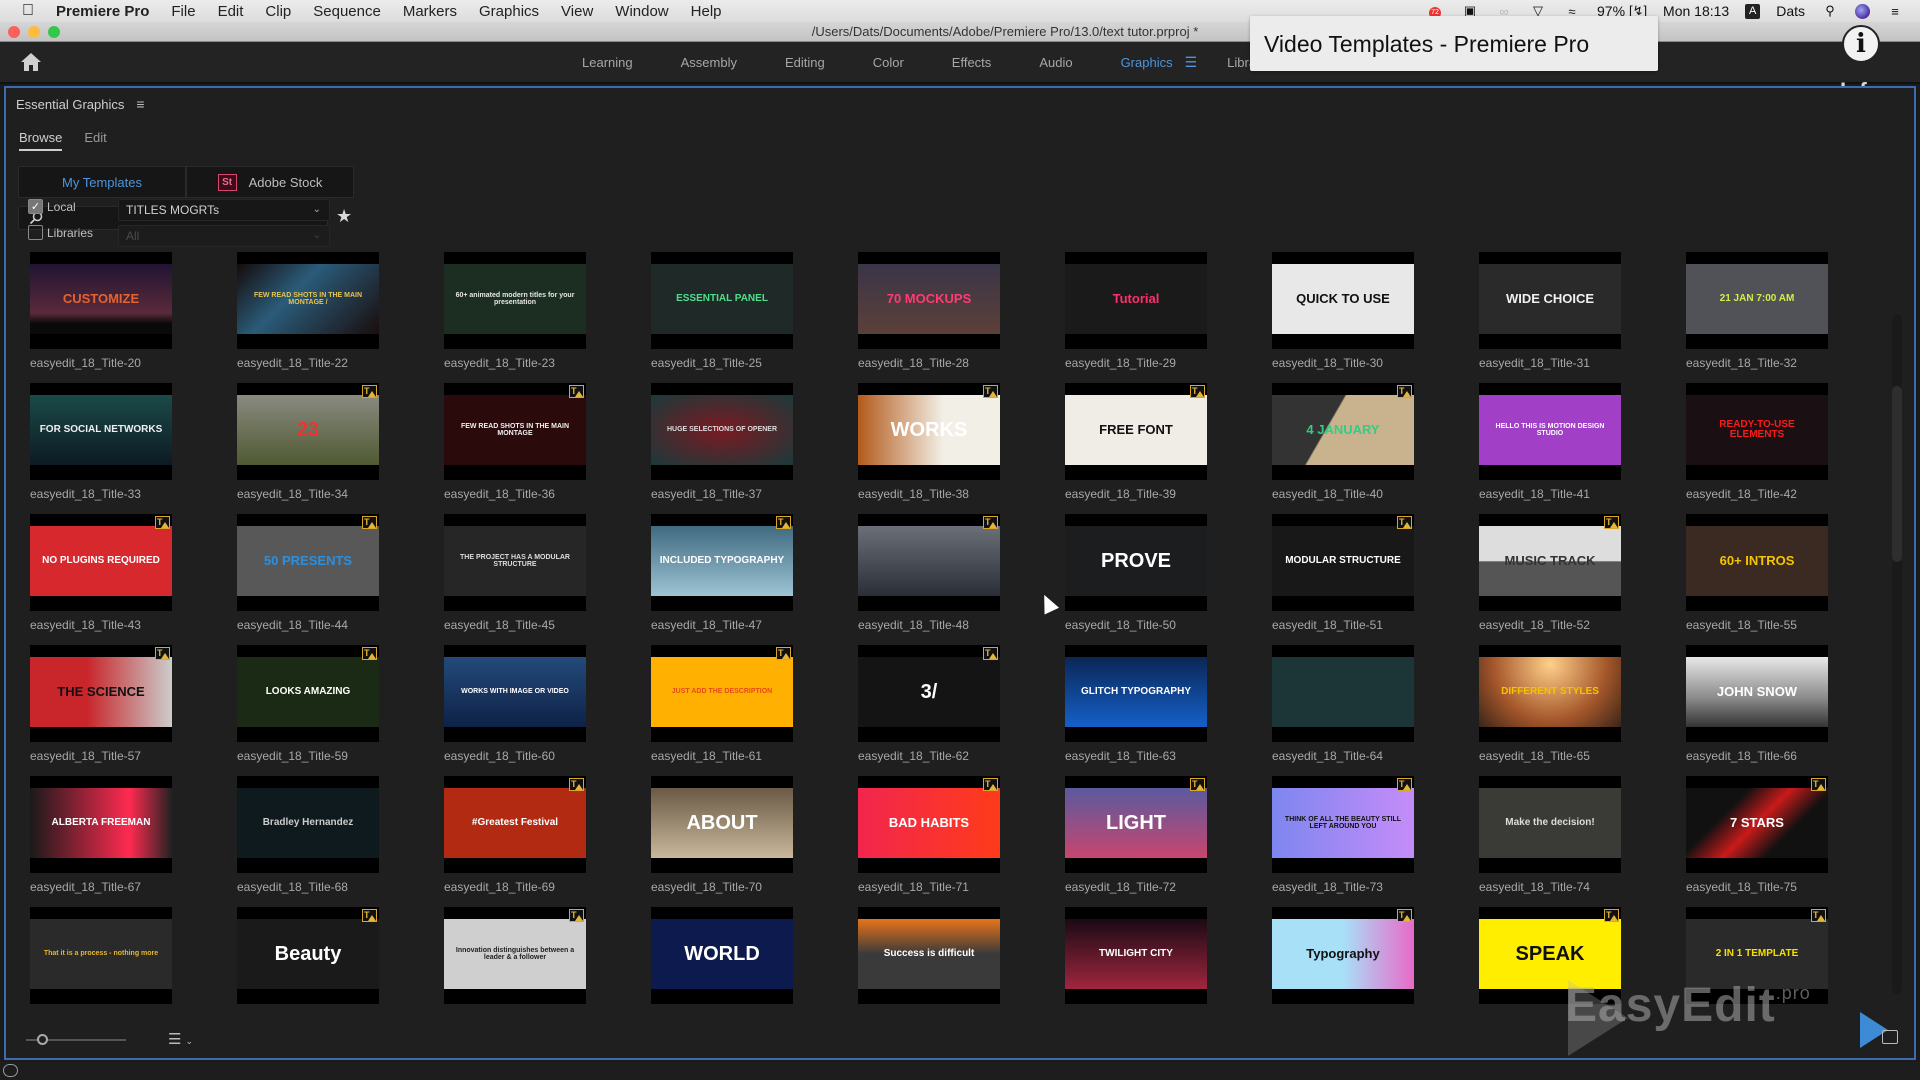 The width and height of the screenshot is (1920, 1080). I want to click on clock: Mon 18:13, so click(1696, 11).